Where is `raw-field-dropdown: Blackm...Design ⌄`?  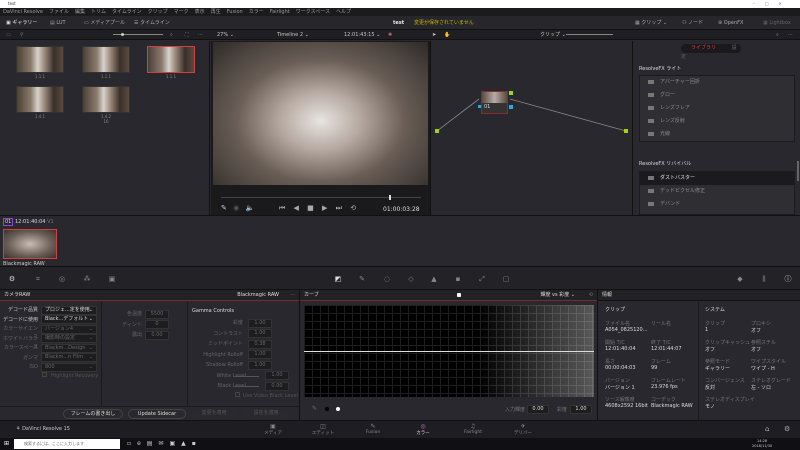 raw-field-dropdown: Blackm...Design ⌄ is located at coordinates (69, 348).